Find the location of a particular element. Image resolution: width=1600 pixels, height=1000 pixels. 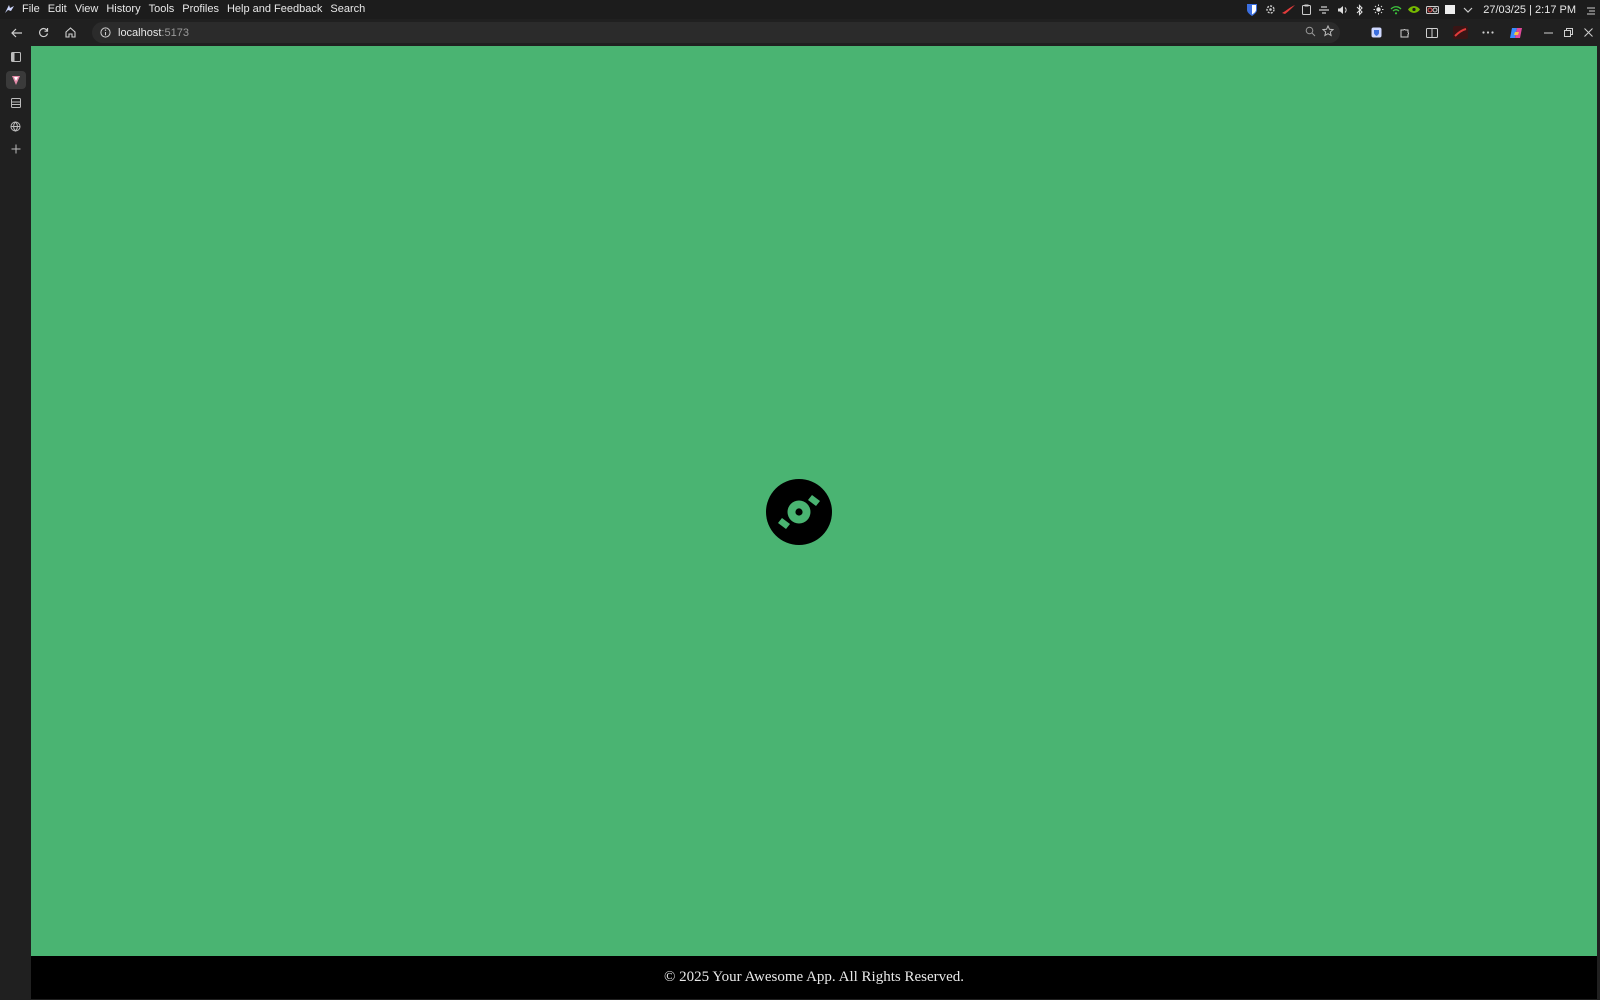

bluetooth-icon is located at coordinates (1360, 9).